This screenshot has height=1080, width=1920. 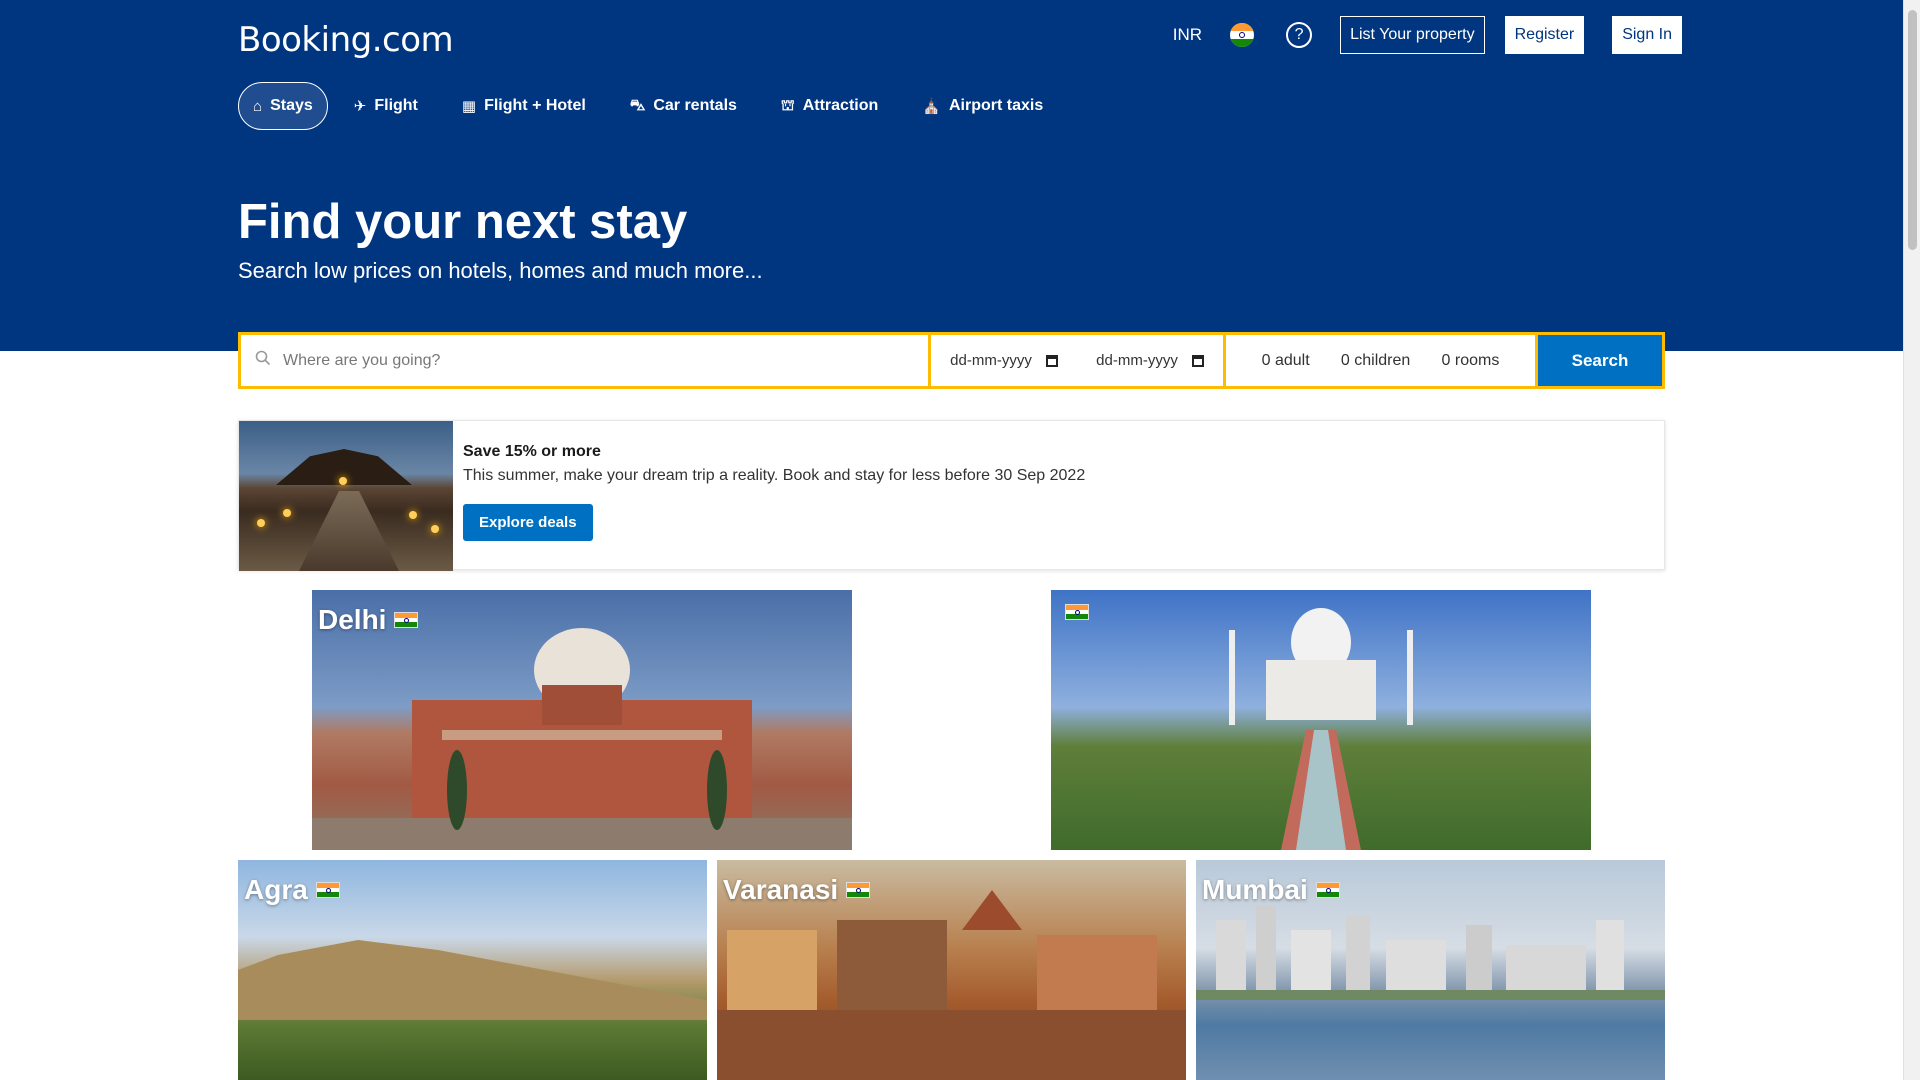 I want to click on destination-label: Agra, so click(x=292, y=890).